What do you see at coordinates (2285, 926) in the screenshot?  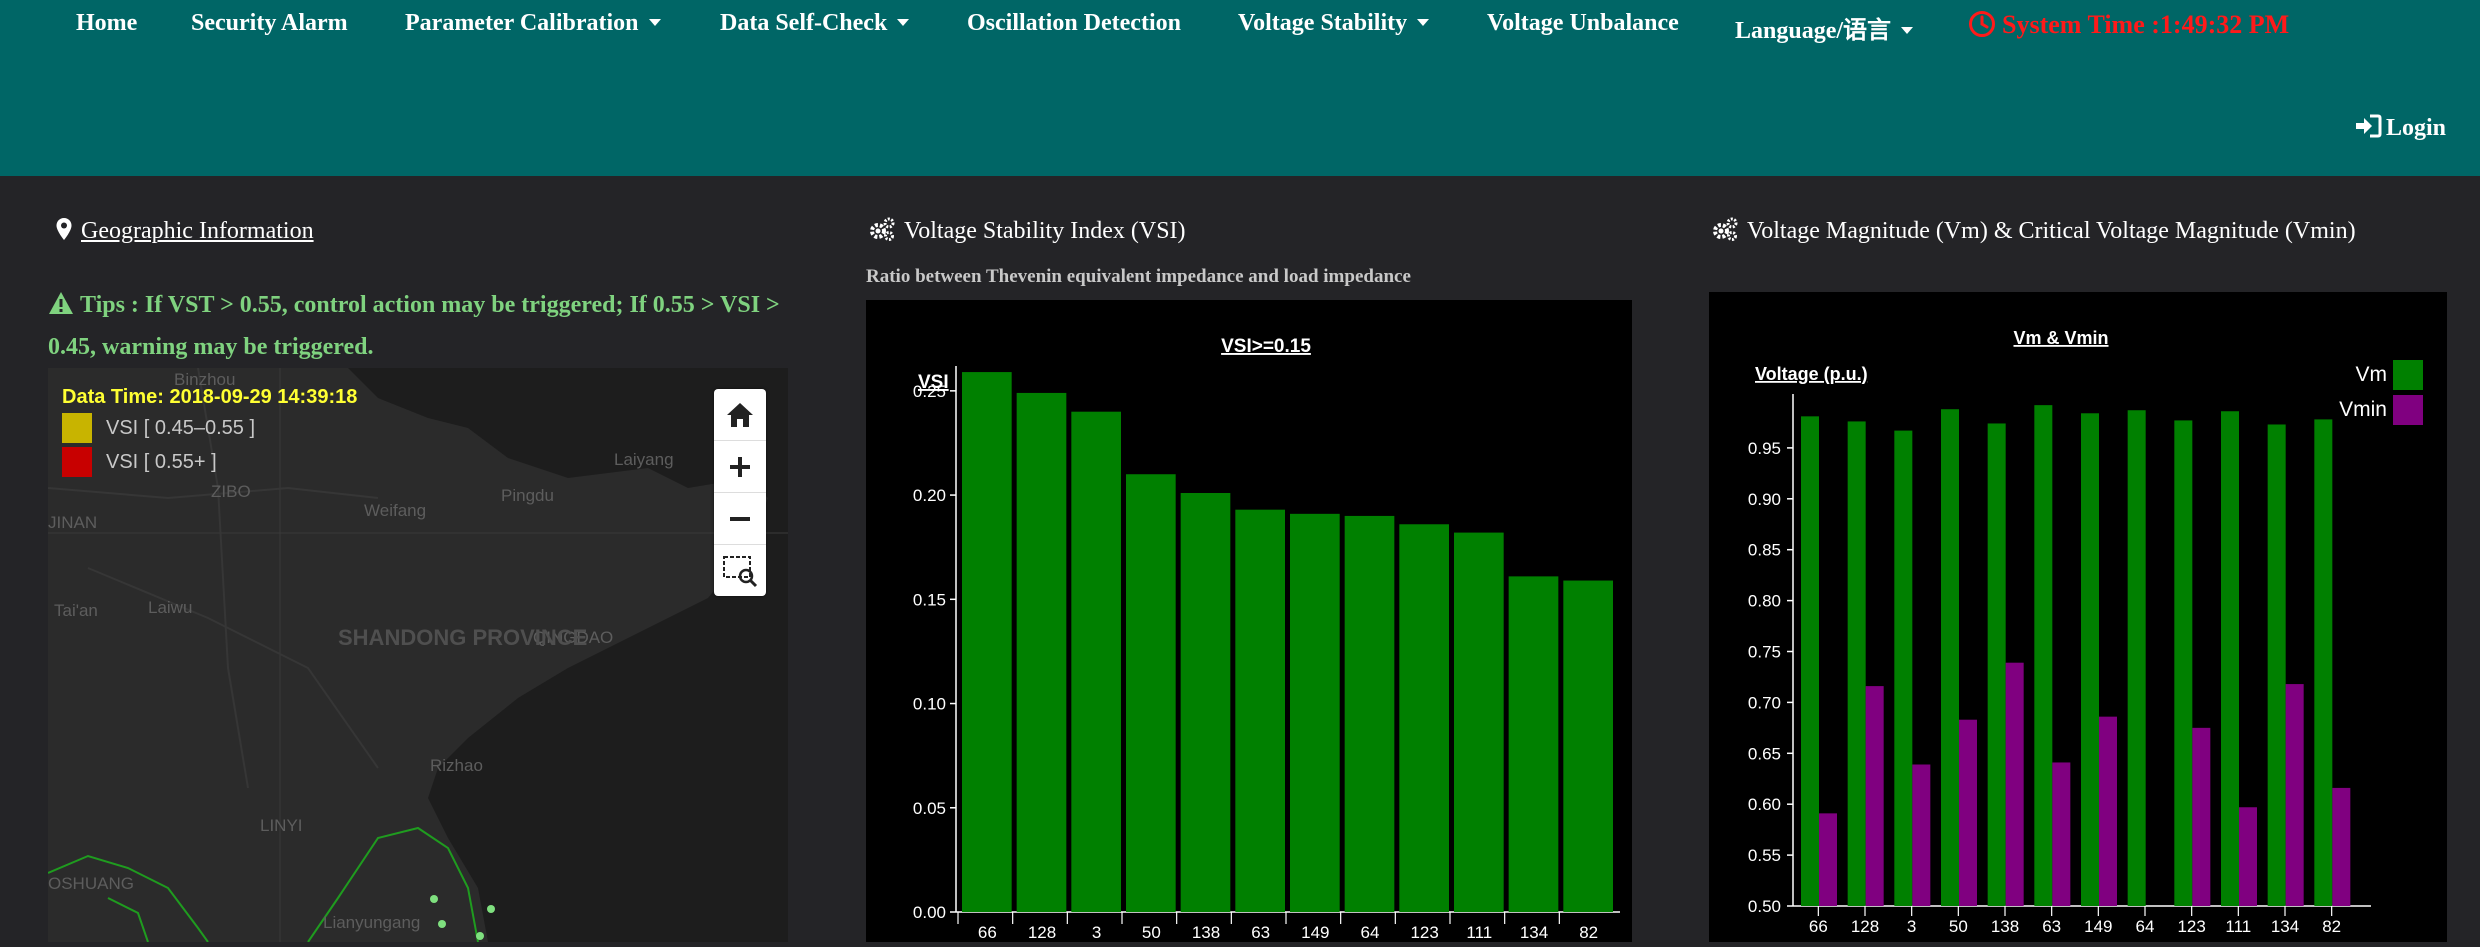 I see `vm-x-tick-label: 134` at bounding box center [2285, 926].